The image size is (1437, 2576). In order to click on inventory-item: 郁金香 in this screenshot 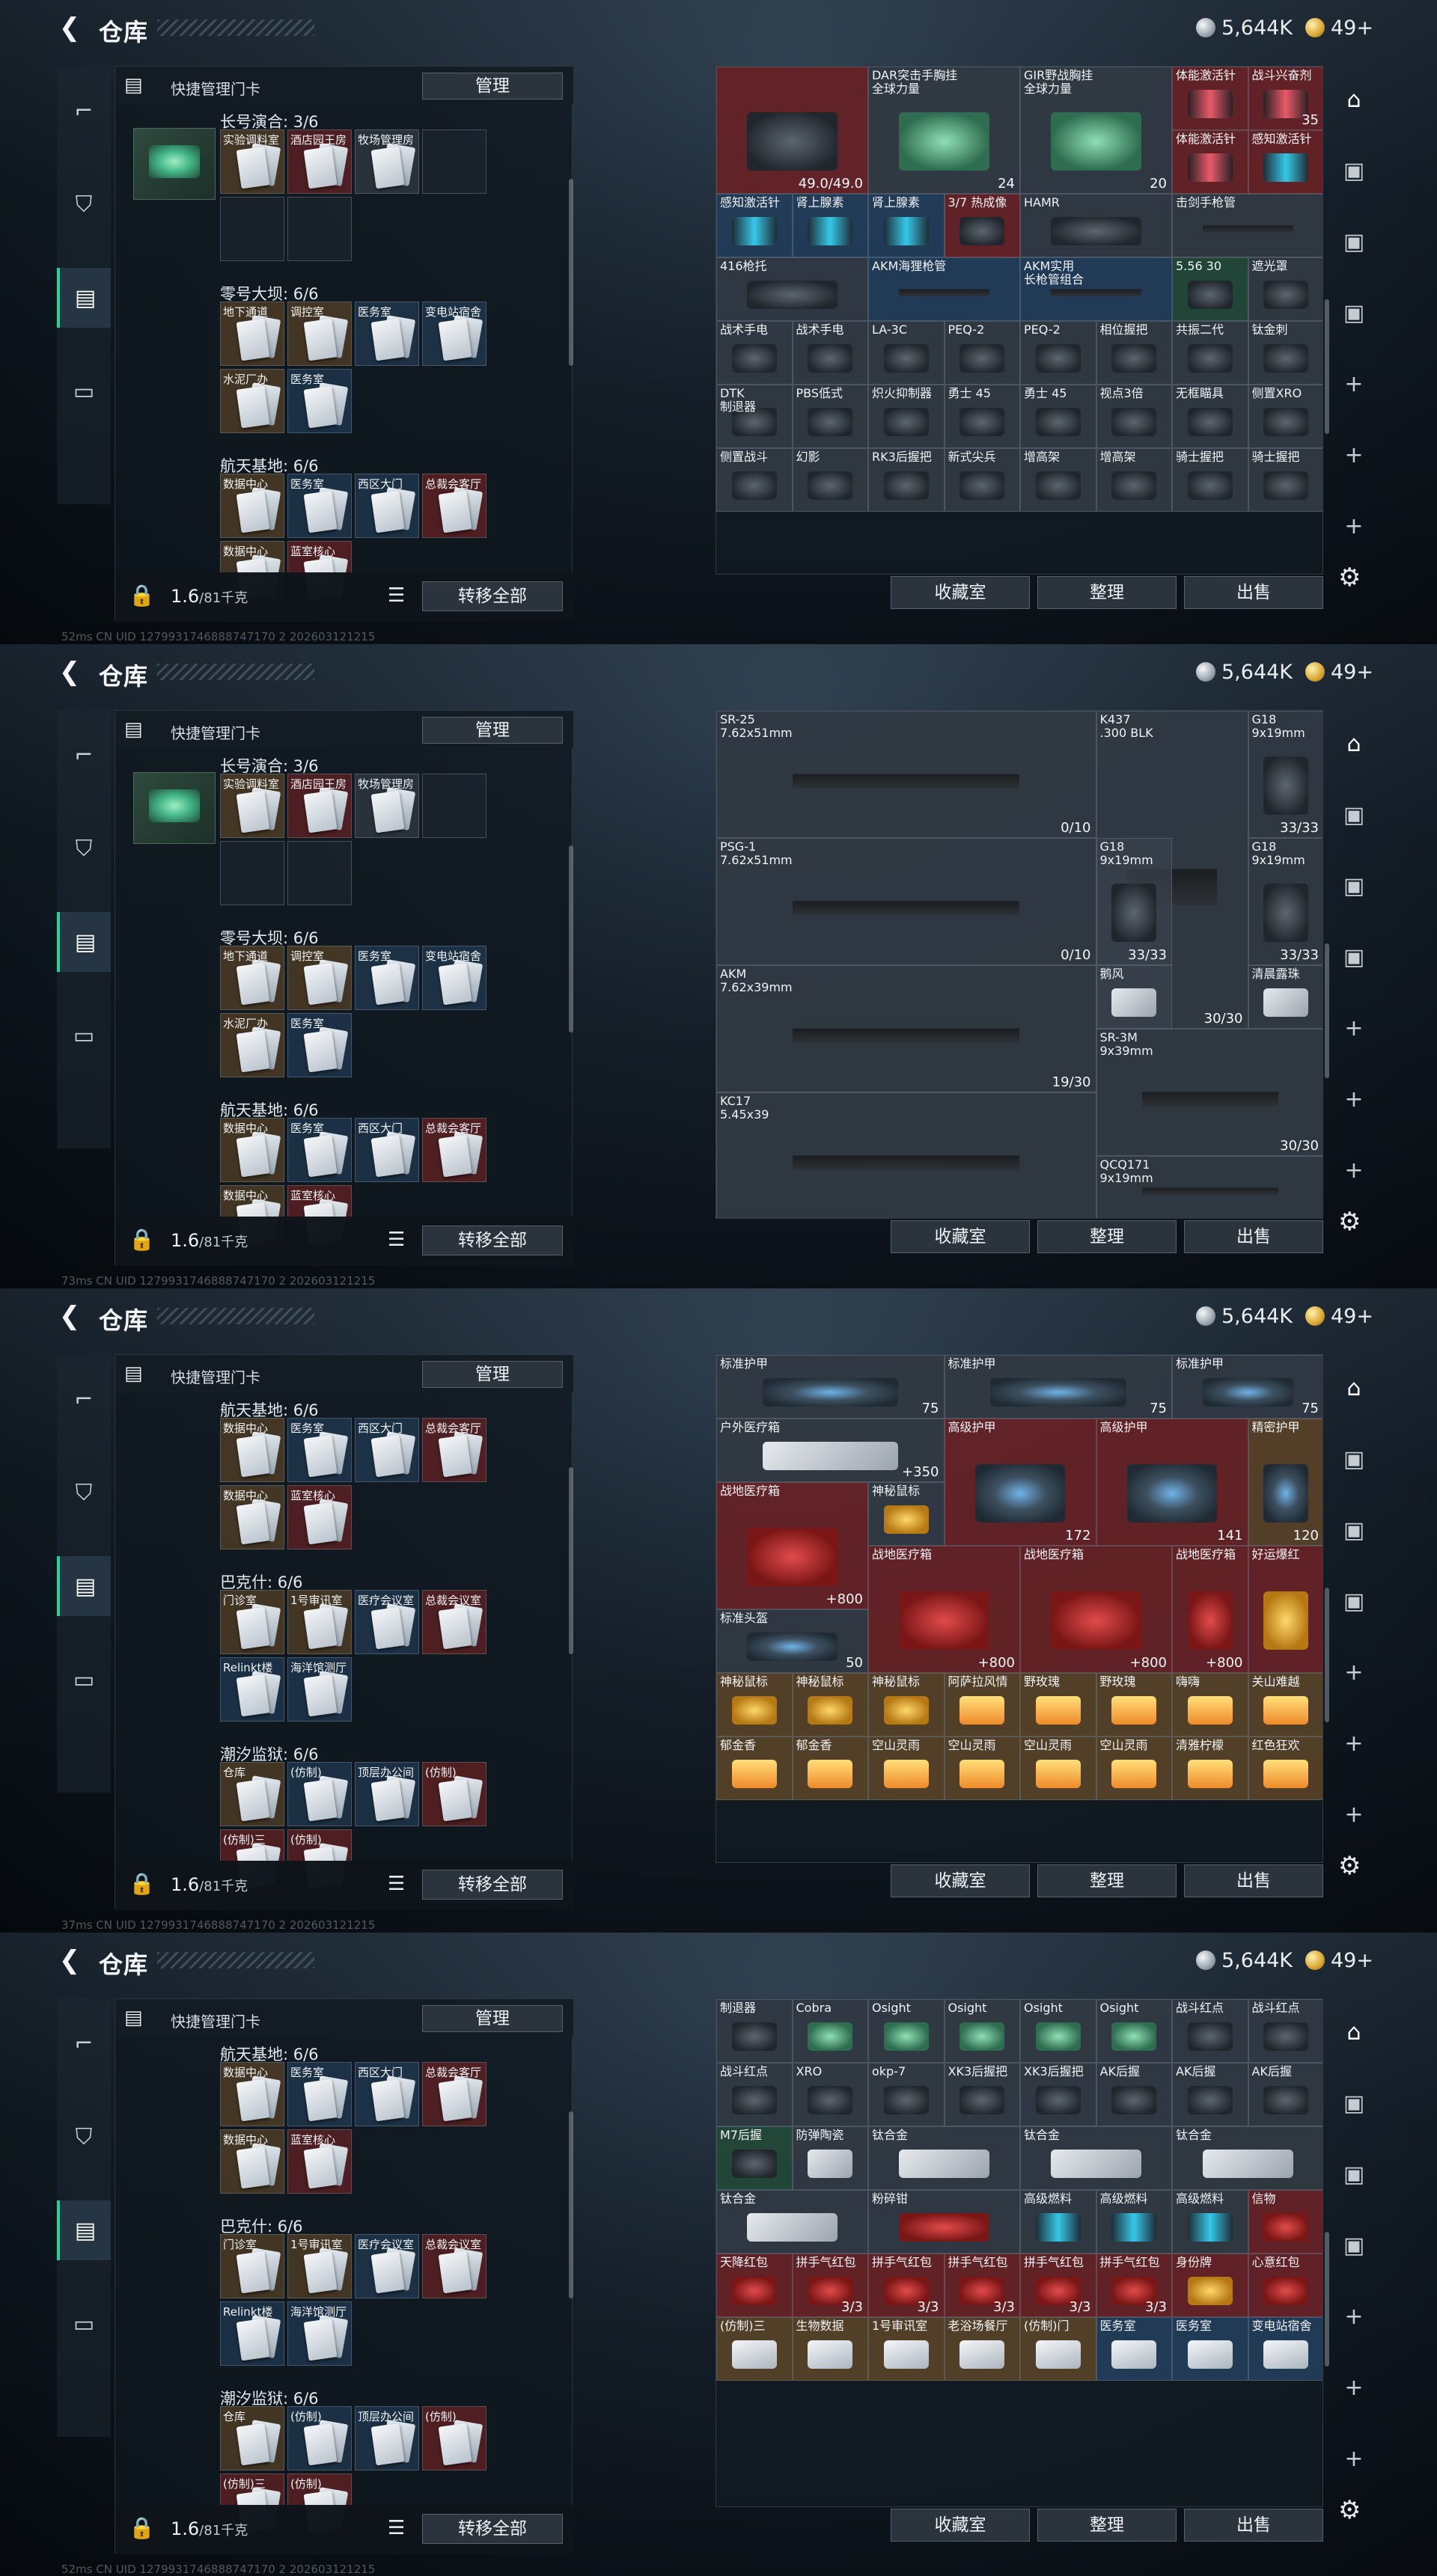, I will do `click(830, 1769)`.